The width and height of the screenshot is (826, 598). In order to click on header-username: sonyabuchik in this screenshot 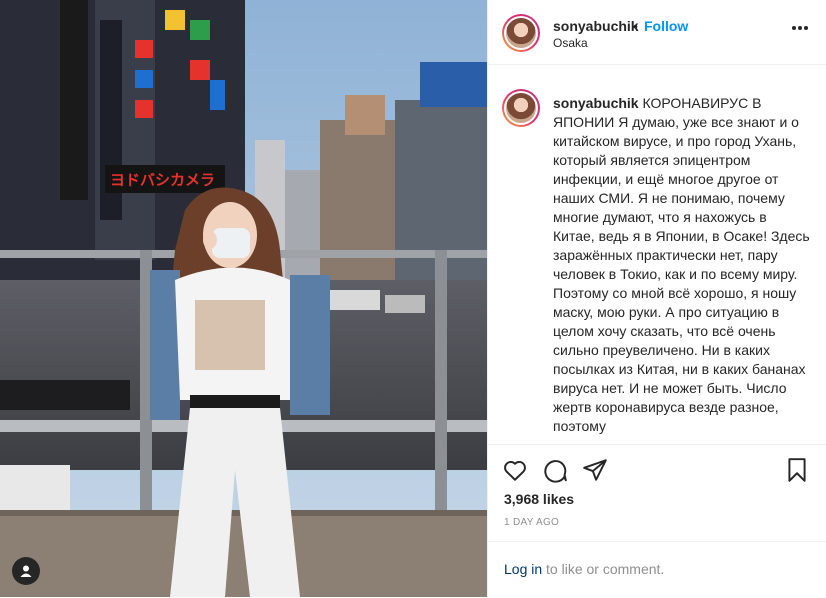, I will do `click(596, 26)`.